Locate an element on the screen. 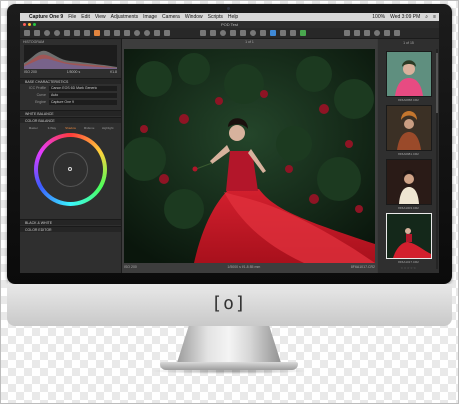 The height and width of the screenshot is (404, 459). tab-master: Master is located at coordinates (33, 128).